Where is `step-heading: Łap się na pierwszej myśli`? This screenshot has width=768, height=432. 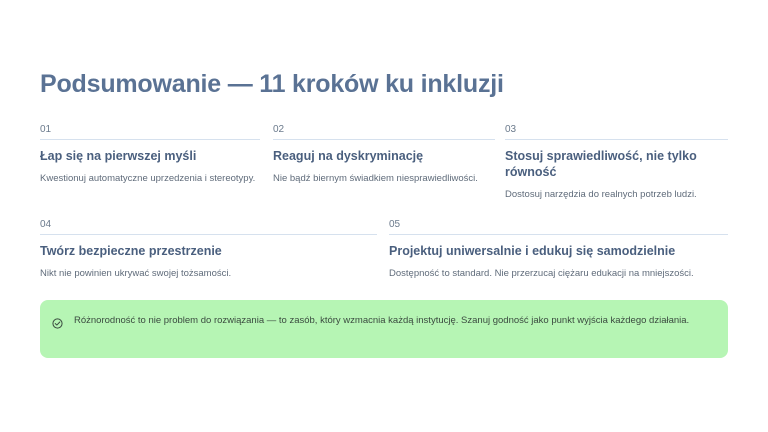 step-heading: Łap się na pierwszej myśli is located at coordinates (118, 156).